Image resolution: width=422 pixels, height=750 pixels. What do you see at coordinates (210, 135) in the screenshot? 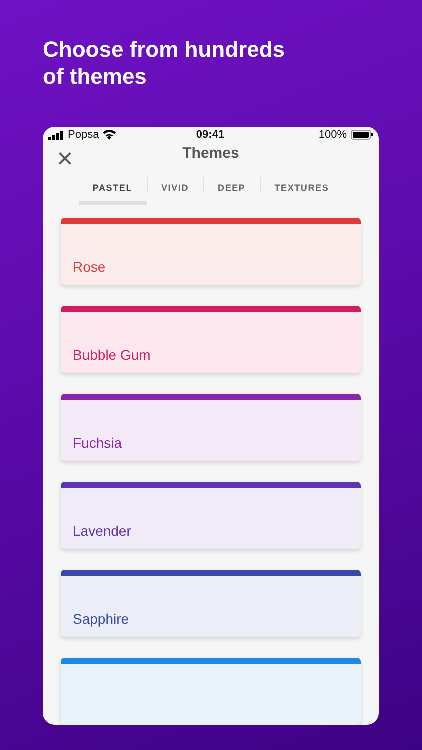
I see `status-time: 09:41` at bounding box center [210, 135].